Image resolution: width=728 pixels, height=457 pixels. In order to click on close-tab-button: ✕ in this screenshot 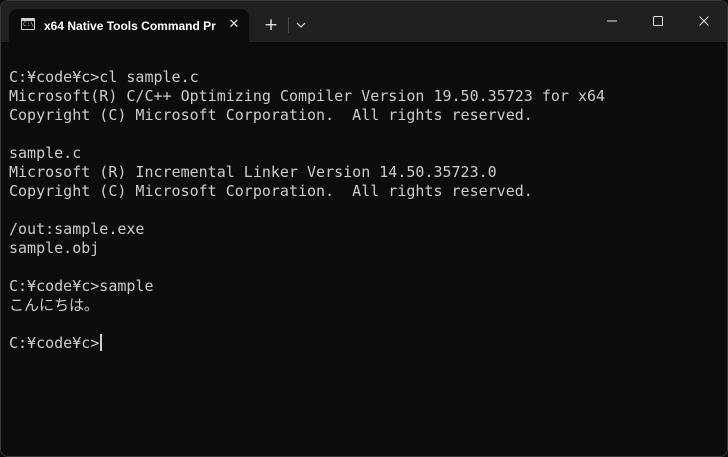, I will do `click(234, 25)`.